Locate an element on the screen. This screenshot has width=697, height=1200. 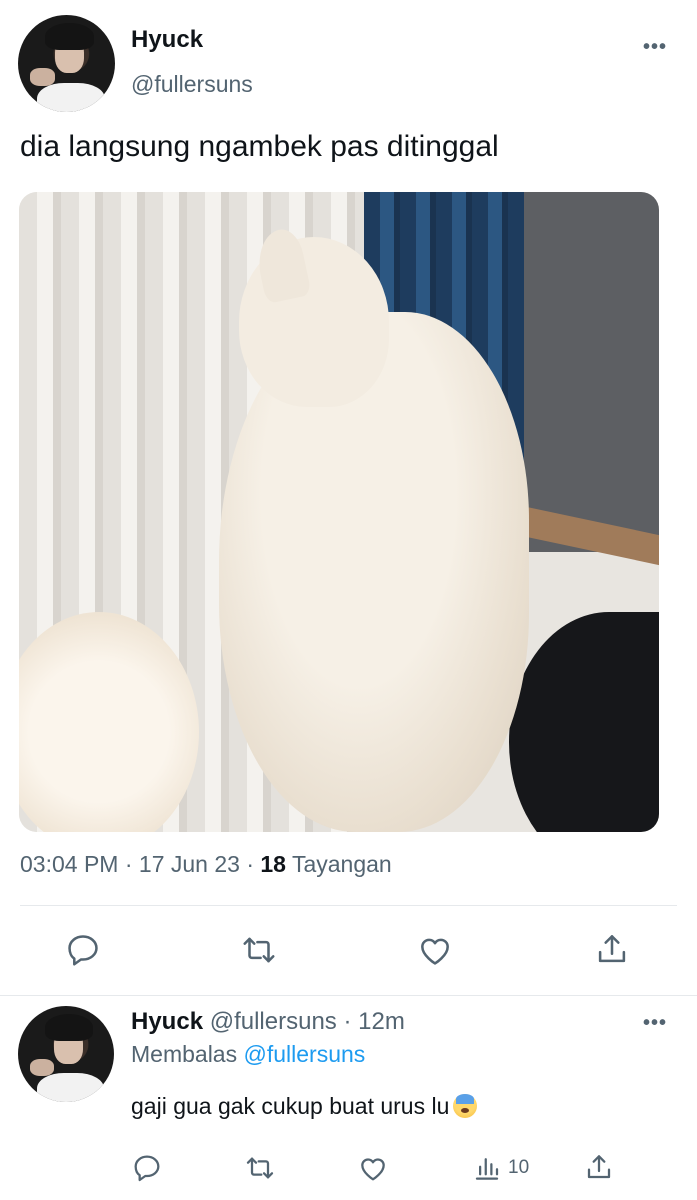
reply-text-content: gaji gua gak cukup buat urus lu is located at coordinates (290, 1106).